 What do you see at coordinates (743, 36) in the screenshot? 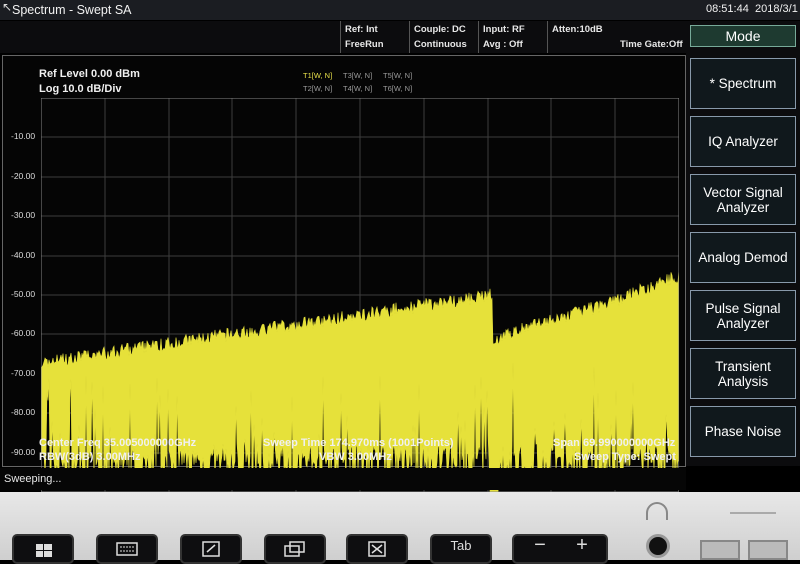
I see `mode-header: Mode` at bounding box center [743, 36].